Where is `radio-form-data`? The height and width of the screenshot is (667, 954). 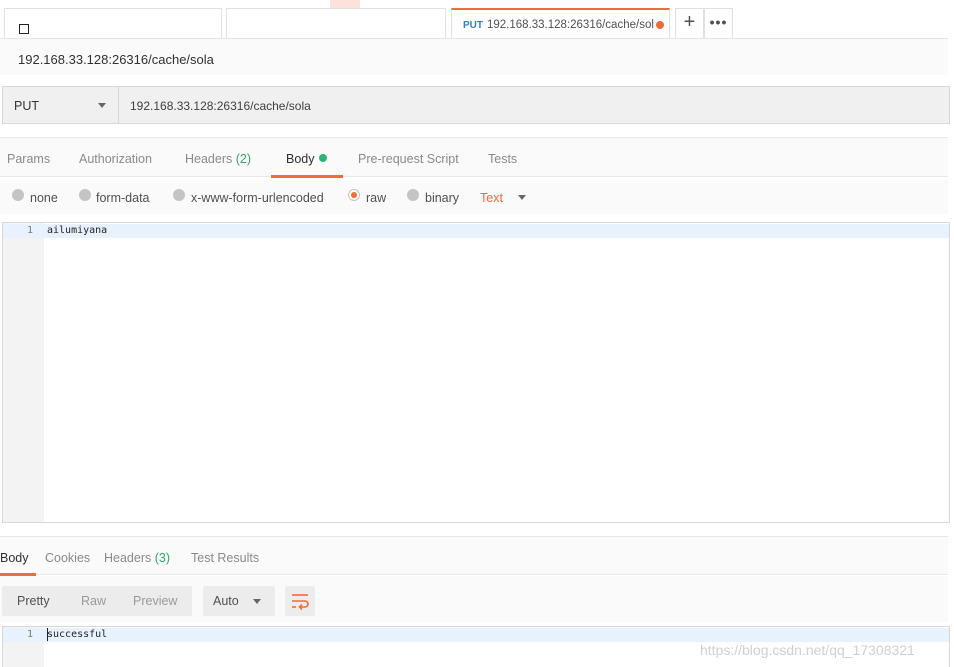 radio-form-data is located at coordinates (85, 195).